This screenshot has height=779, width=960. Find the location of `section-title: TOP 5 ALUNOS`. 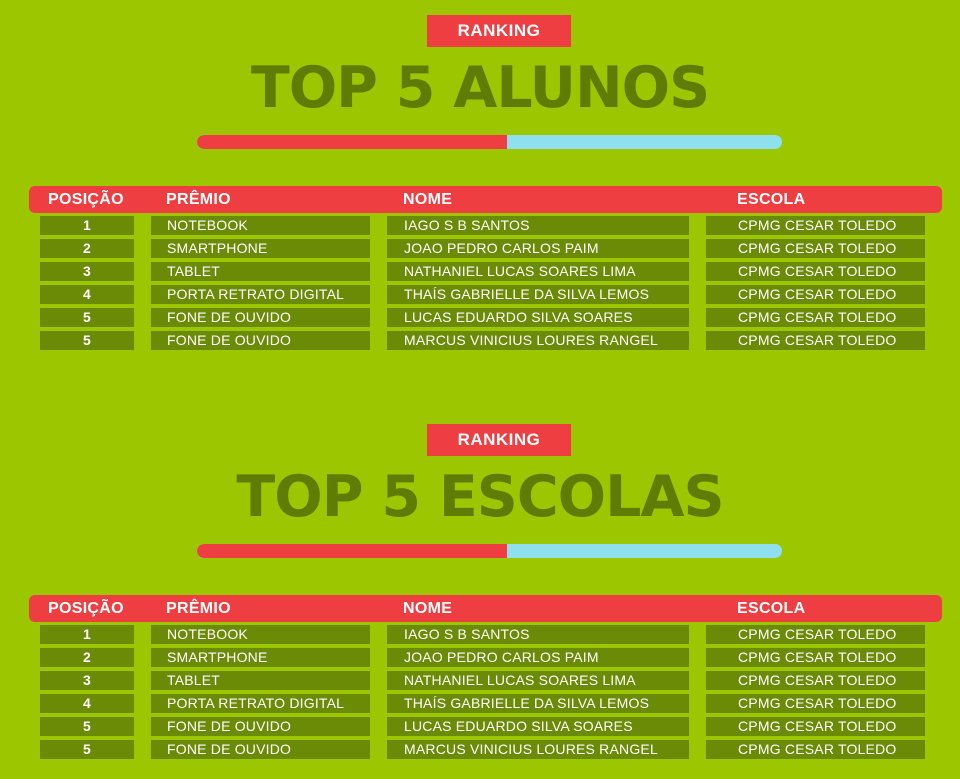

section-title: TOP 5 ALUNOS is located at coordinates (480, 88).